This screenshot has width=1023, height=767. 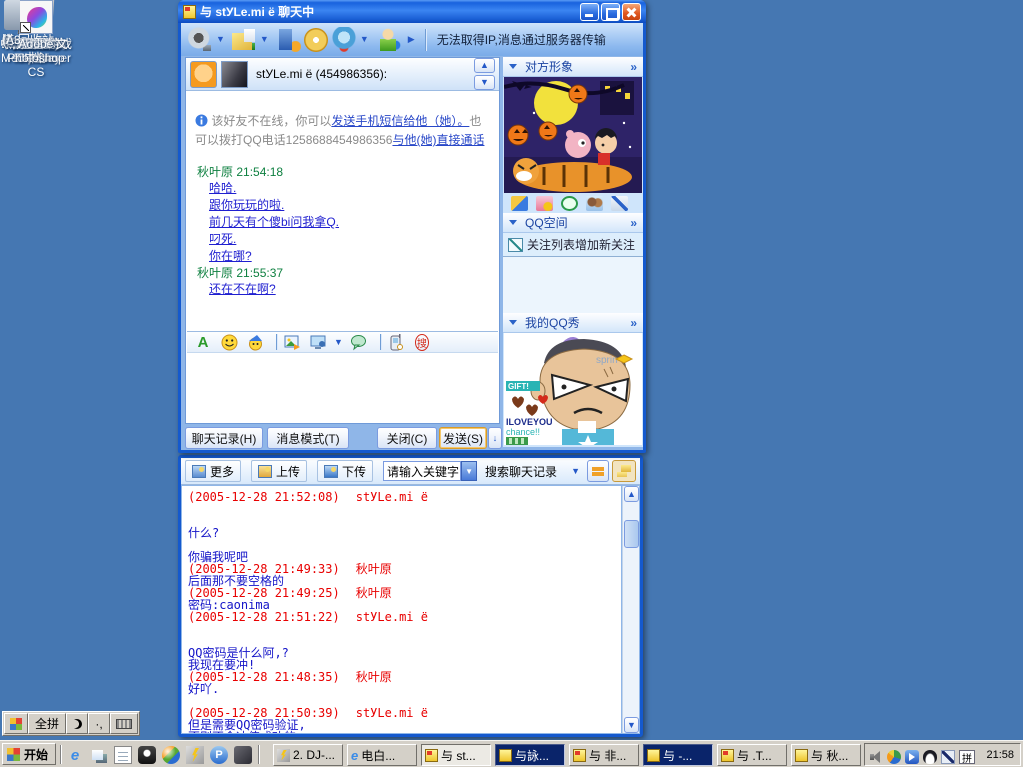 What do you see at coordinates (343, 39) in the screenshot?
I see `qq-show-icon` at bounding box center [343, 39].